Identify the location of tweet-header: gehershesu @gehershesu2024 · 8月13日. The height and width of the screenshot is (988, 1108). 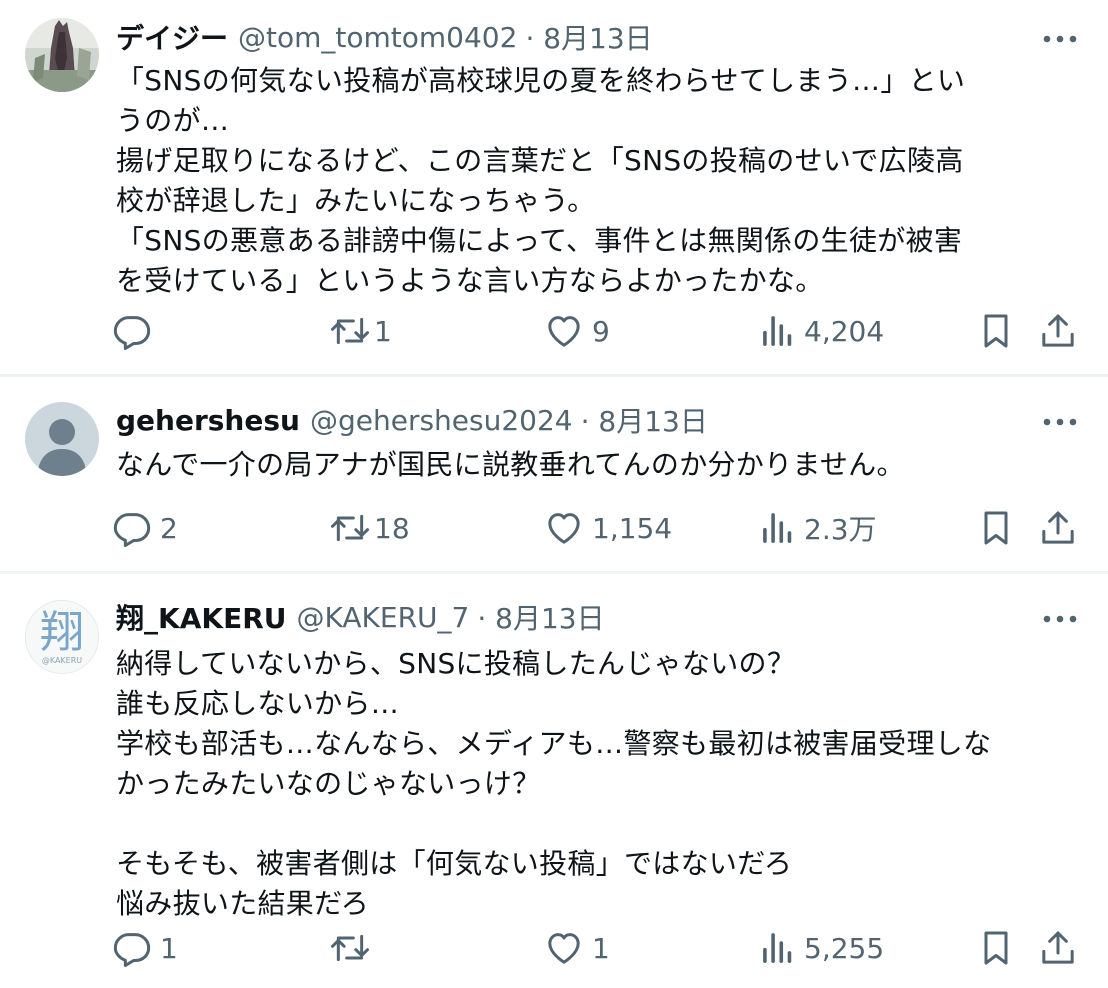
(412, 420).